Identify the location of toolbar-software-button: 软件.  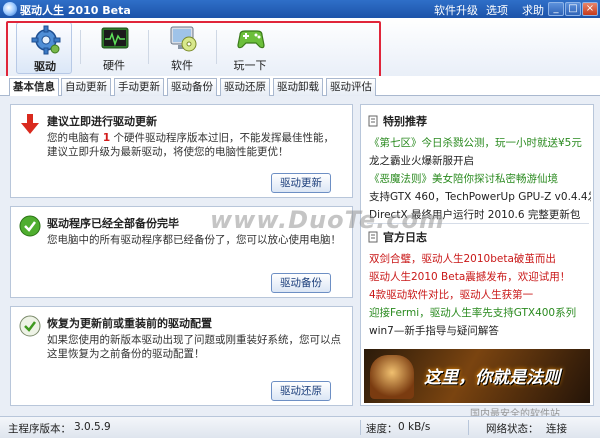
(182, 48).